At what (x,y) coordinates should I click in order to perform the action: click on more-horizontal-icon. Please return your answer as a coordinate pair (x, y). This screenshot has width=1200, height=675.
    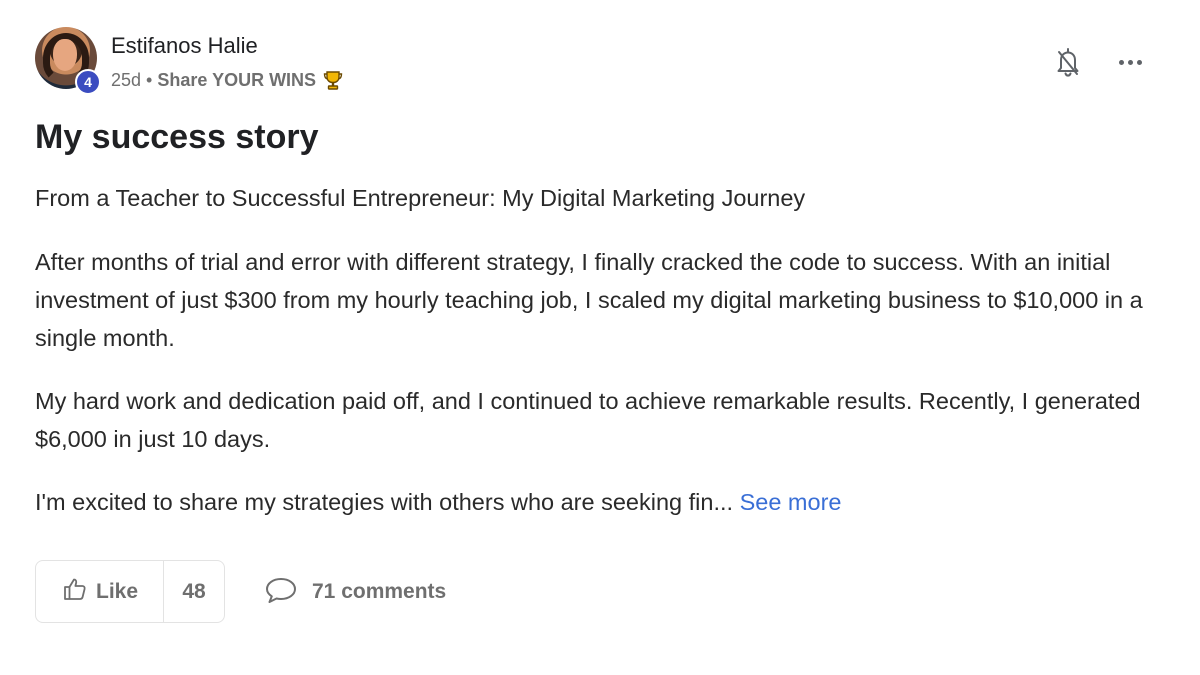
    Looking at the image, I should click on (1130, 62).